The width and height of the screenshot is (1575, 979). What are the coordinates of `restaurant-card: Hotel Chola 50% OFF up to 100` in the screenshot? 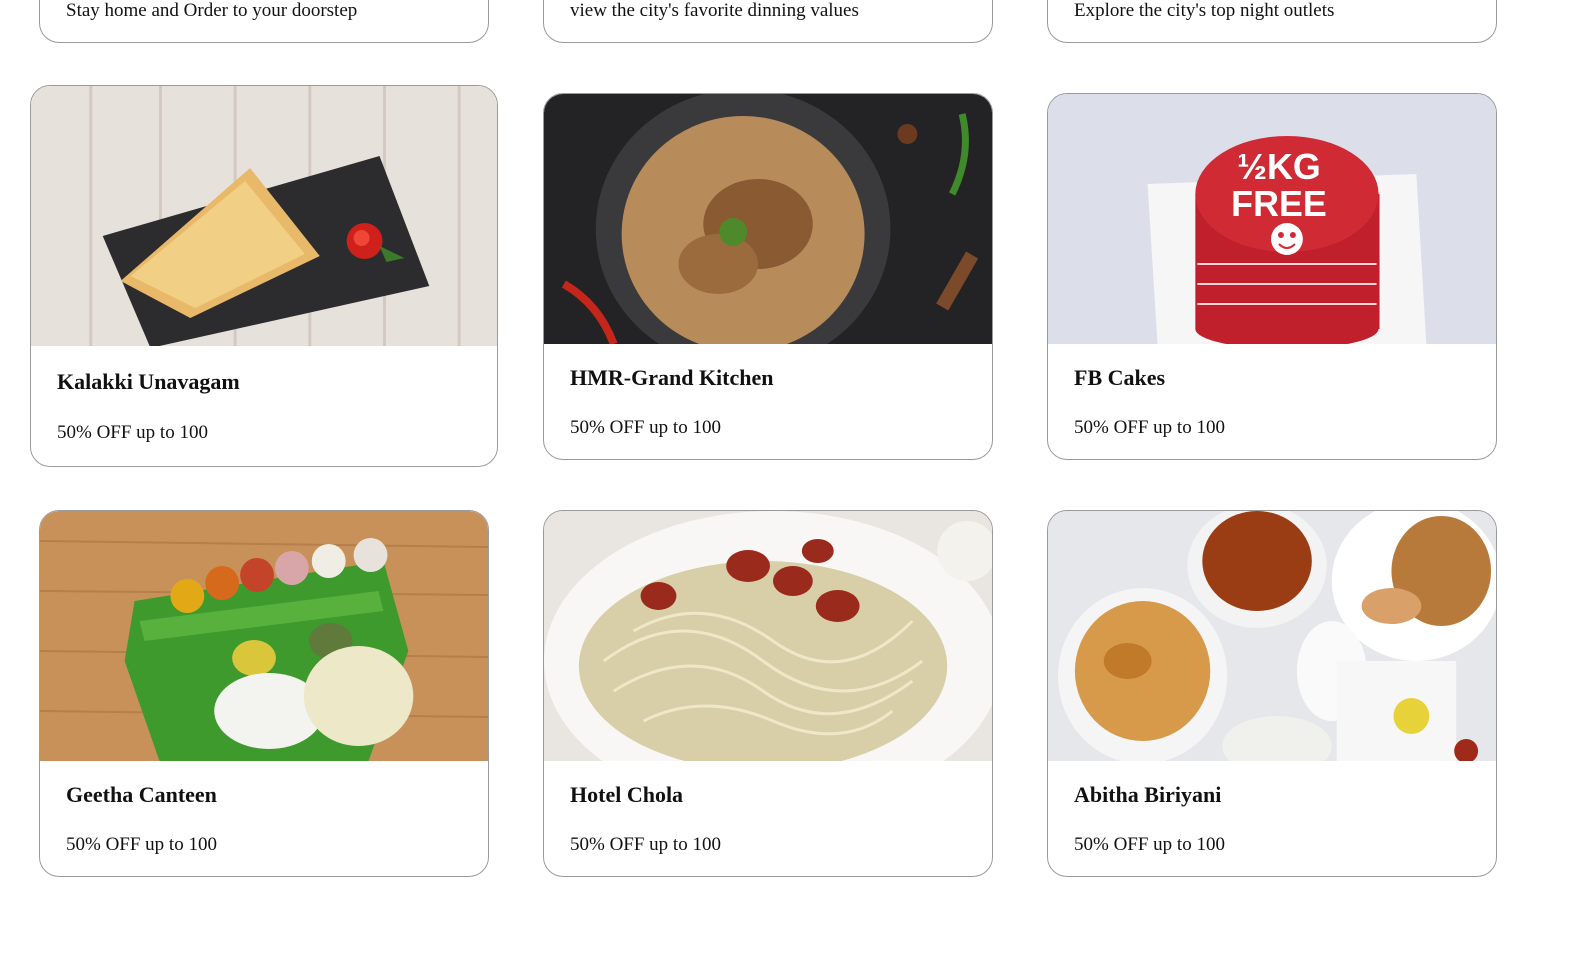 It's located at (768, 693).